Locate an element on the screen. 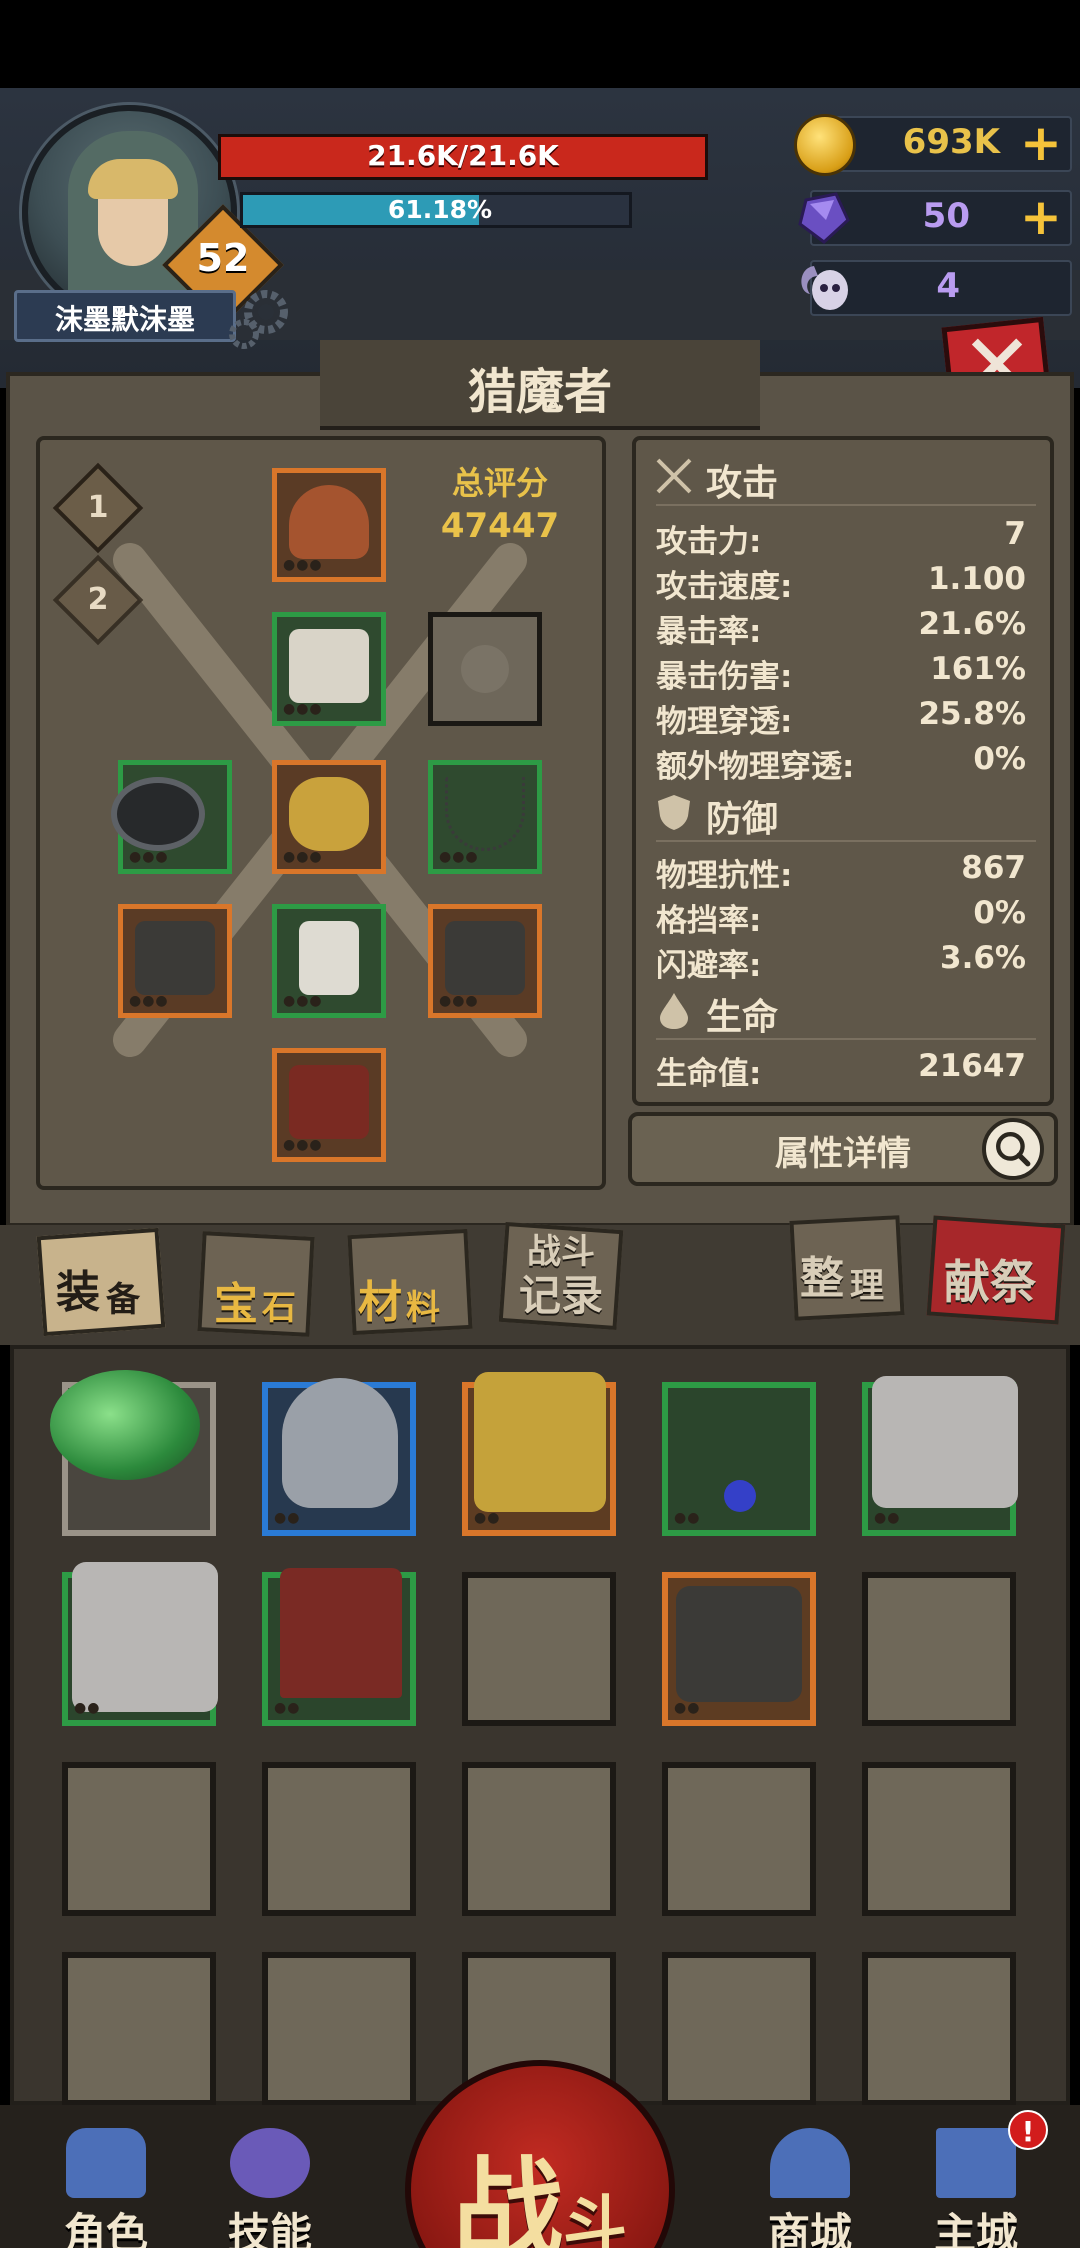 This screenshot has width=1080, height=2248. stat-row: 格挡率: 0% is located at coordinates (841, 917).